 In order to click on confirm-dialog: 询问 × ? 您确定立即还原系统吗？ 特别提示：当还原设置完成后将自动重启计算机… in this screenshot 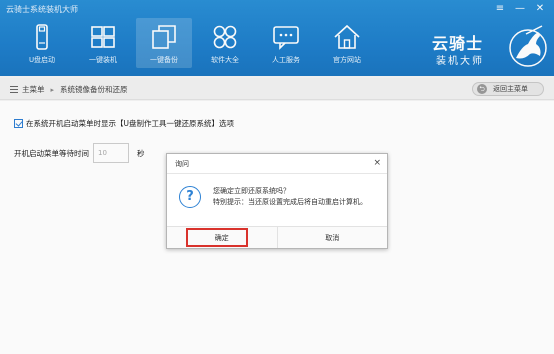, I will do `click(277, 201)`.